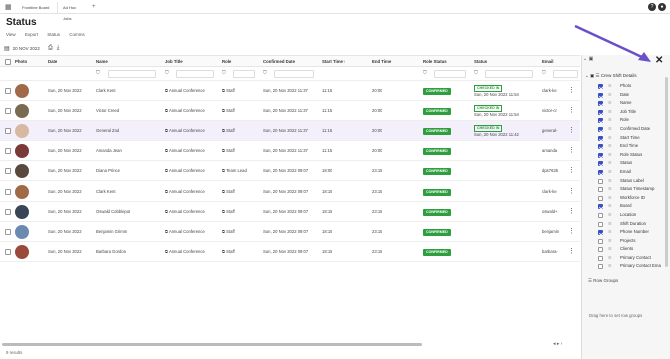  What do you see at coordinates (652, 7) in the screenshot?
I see `help-icon: ?` at bounding box center [652, 7].